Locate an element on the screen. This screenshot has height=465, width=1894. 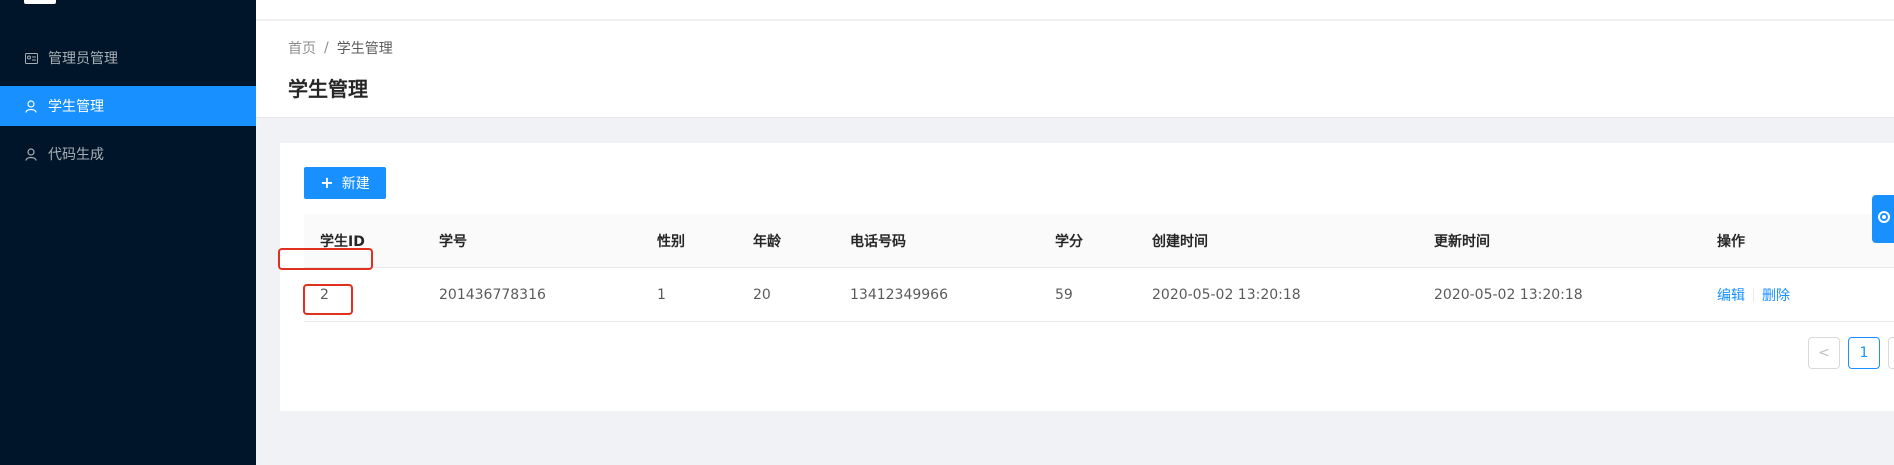
cell-actions: 编辑 删除 is located at coordinates (1753, 295).